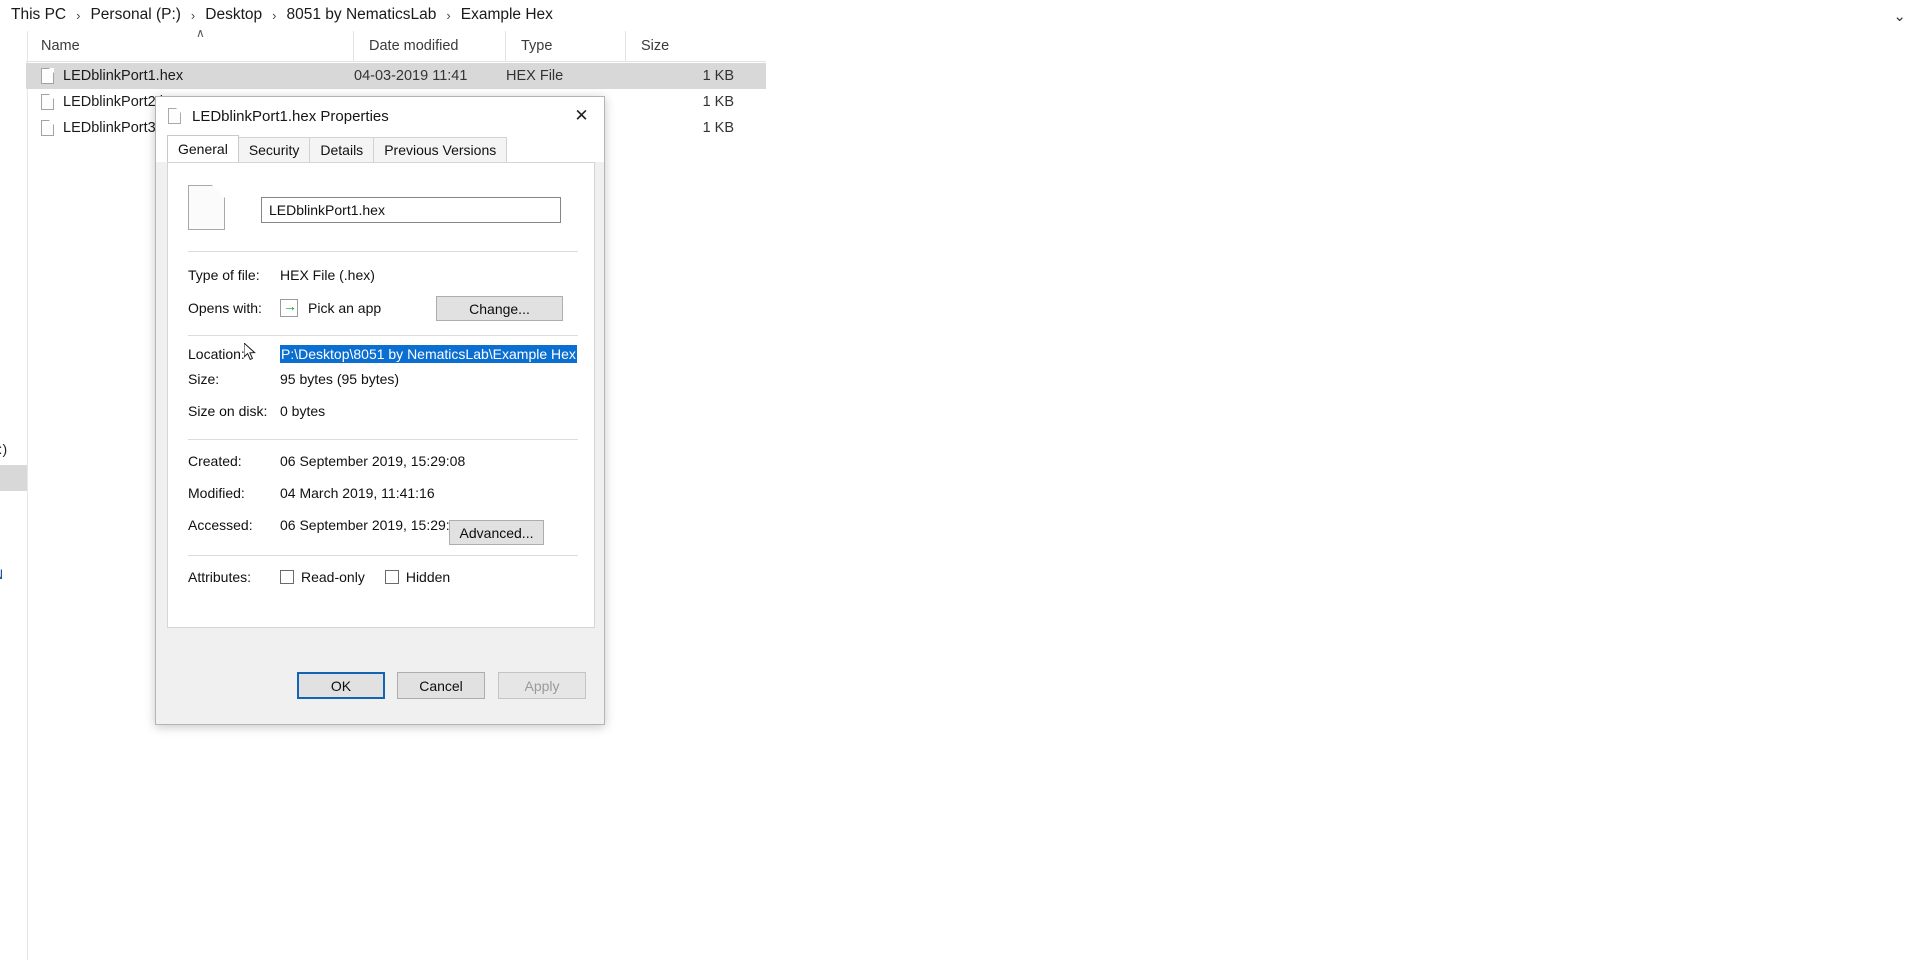 The width and height of the screenshot is (1920, 960). What do you see at coordinates (373, 525) in the screenshot?
I see `accessed-value: 06 September 2019, 15:29:08` at bounding box center [373, 525].